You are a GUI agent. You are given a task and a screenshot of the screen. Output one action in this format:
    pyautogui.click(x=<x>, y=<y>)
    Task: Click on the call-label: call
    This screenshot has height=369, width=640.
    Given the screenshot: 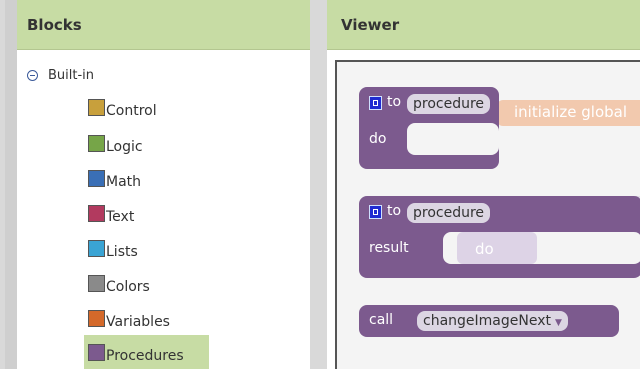 What is the action you would take?
    pyautogui.click(x=381, y=320)
    